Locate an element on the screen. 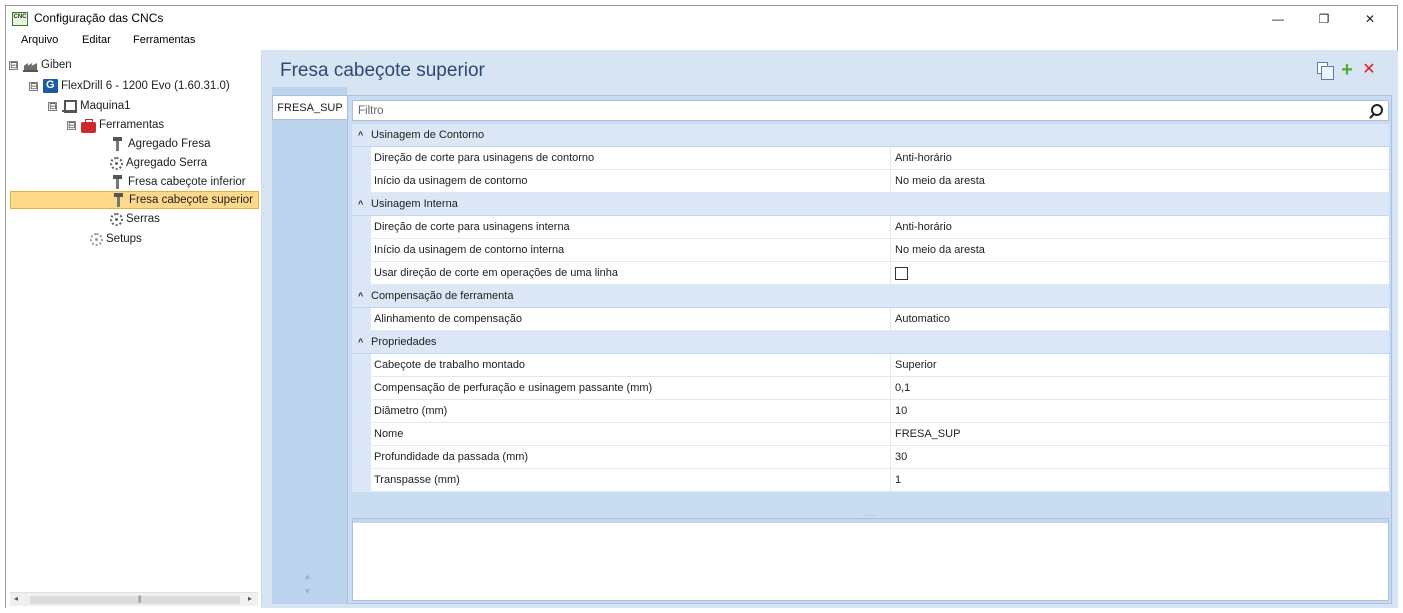  single-line-direction-checkbox is located at coordinates (901, 273).